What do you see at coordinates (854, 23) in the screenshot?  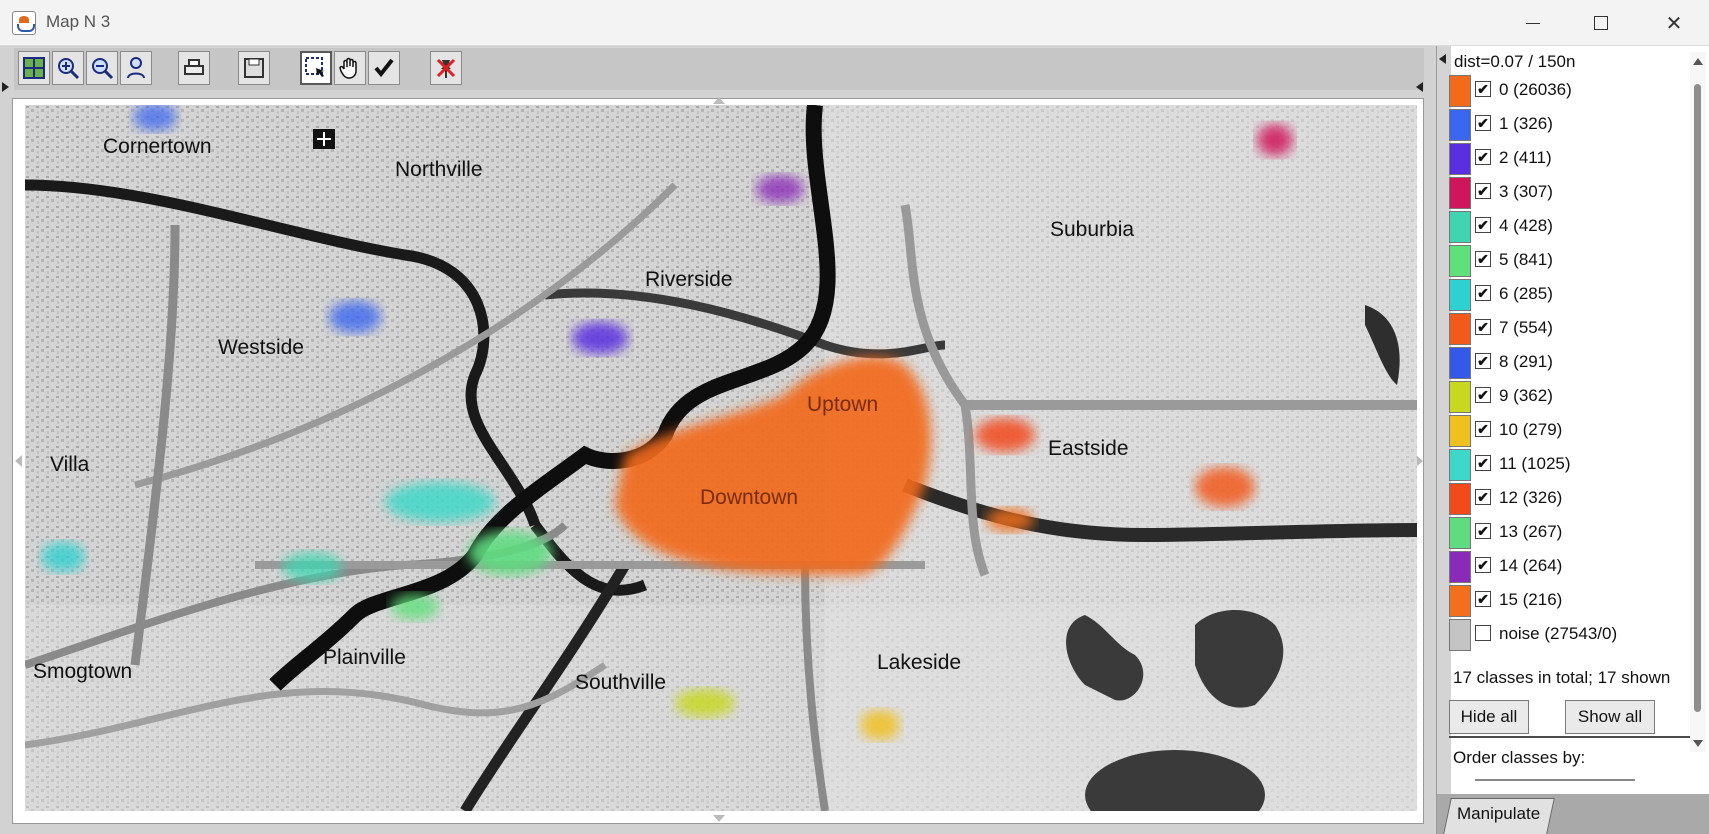 I see `title-bar: Map N 3 ✕` at bounding box center [854, 23].